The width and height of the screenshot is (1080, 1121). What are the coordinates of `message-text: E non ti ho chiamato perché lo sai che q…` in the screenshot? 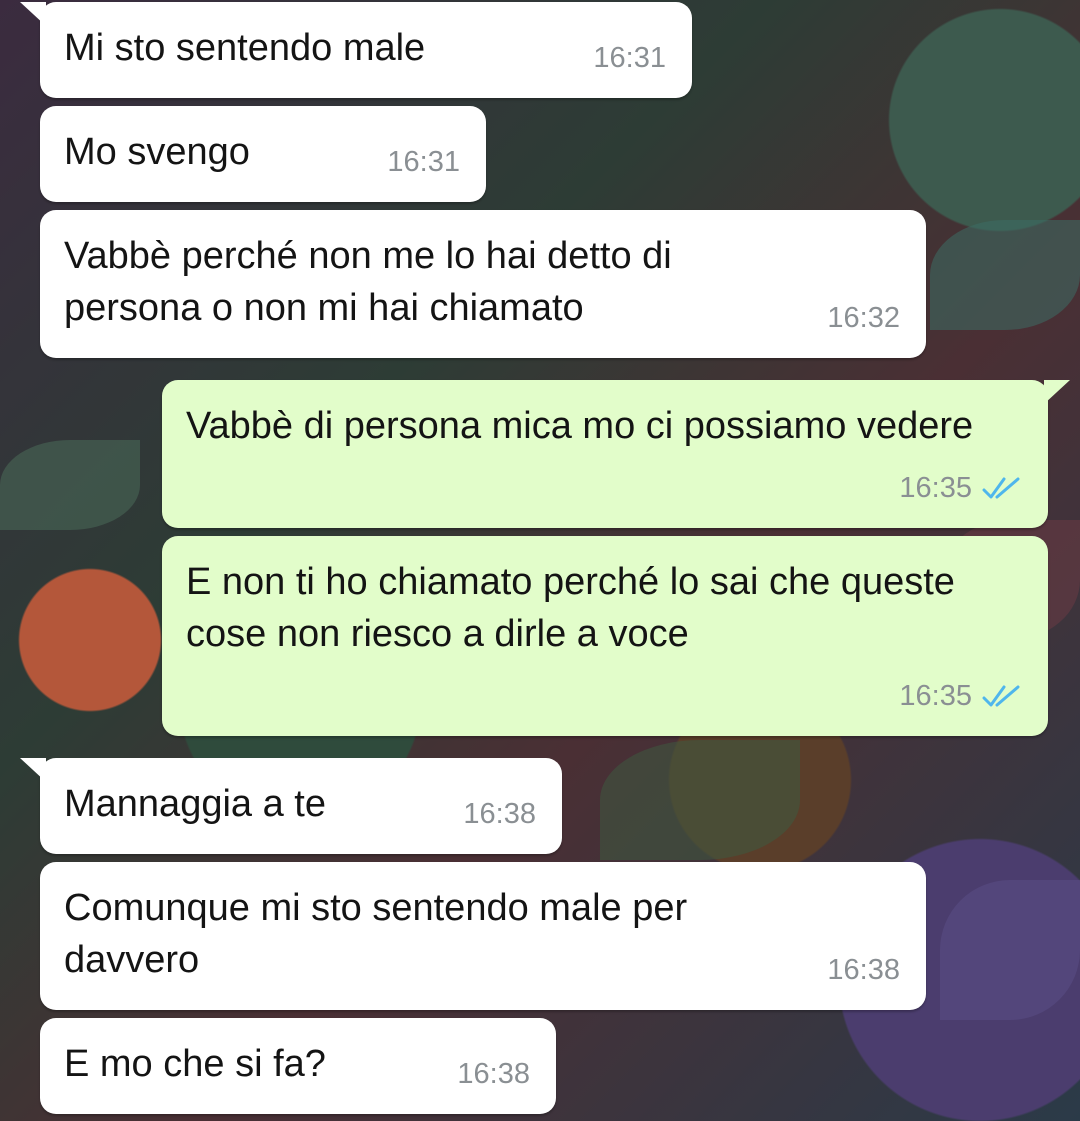 It's located at (576, 608).